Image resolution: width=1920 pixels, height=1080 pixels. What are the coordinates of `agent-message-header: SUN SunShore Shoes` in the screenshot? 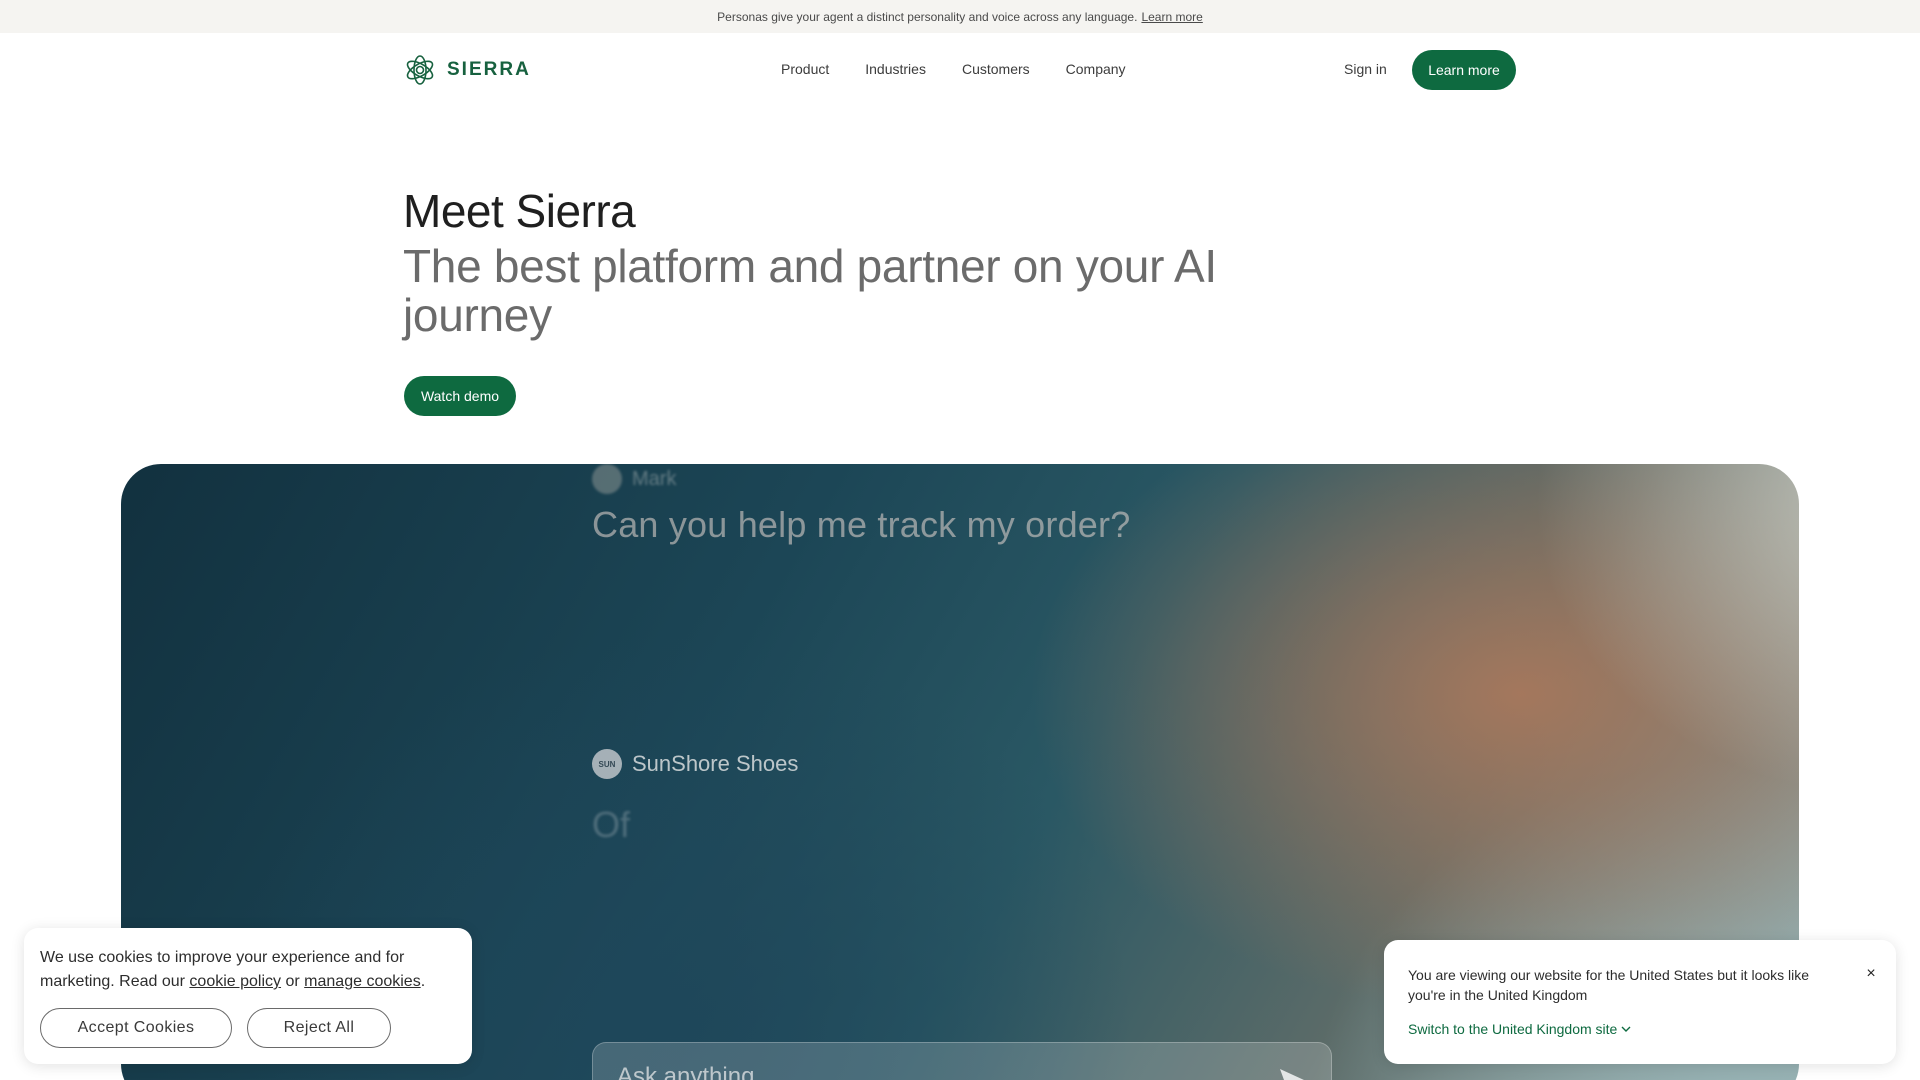 It's located at (695, 764).